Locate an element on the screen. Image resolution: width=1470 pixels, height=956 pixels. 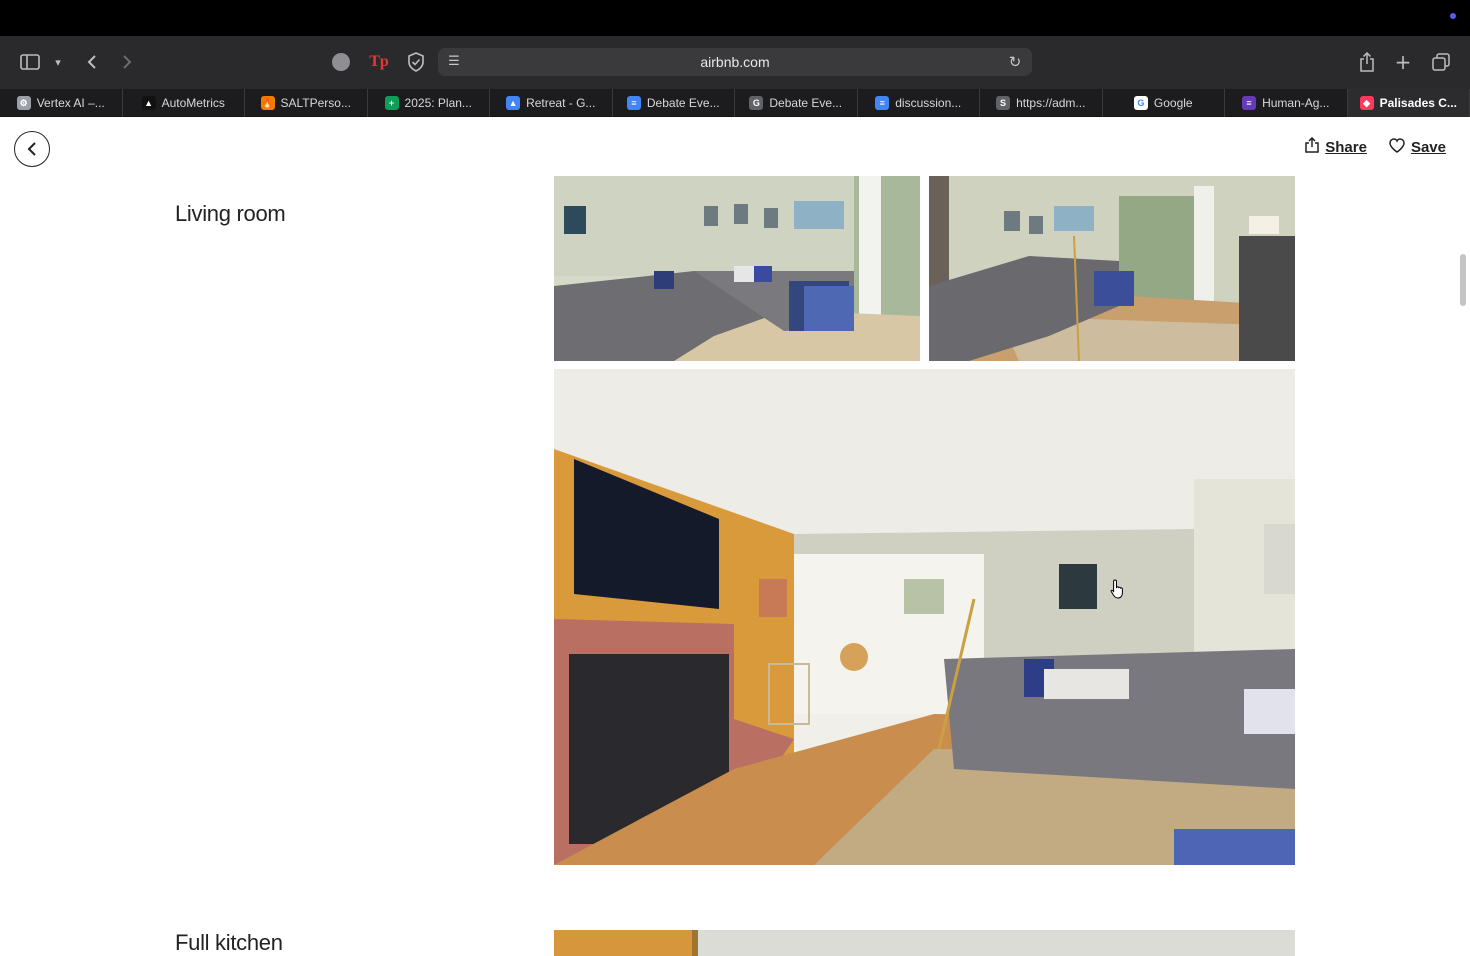
browser-tab: G Google is located at coordinates (1164, 103).